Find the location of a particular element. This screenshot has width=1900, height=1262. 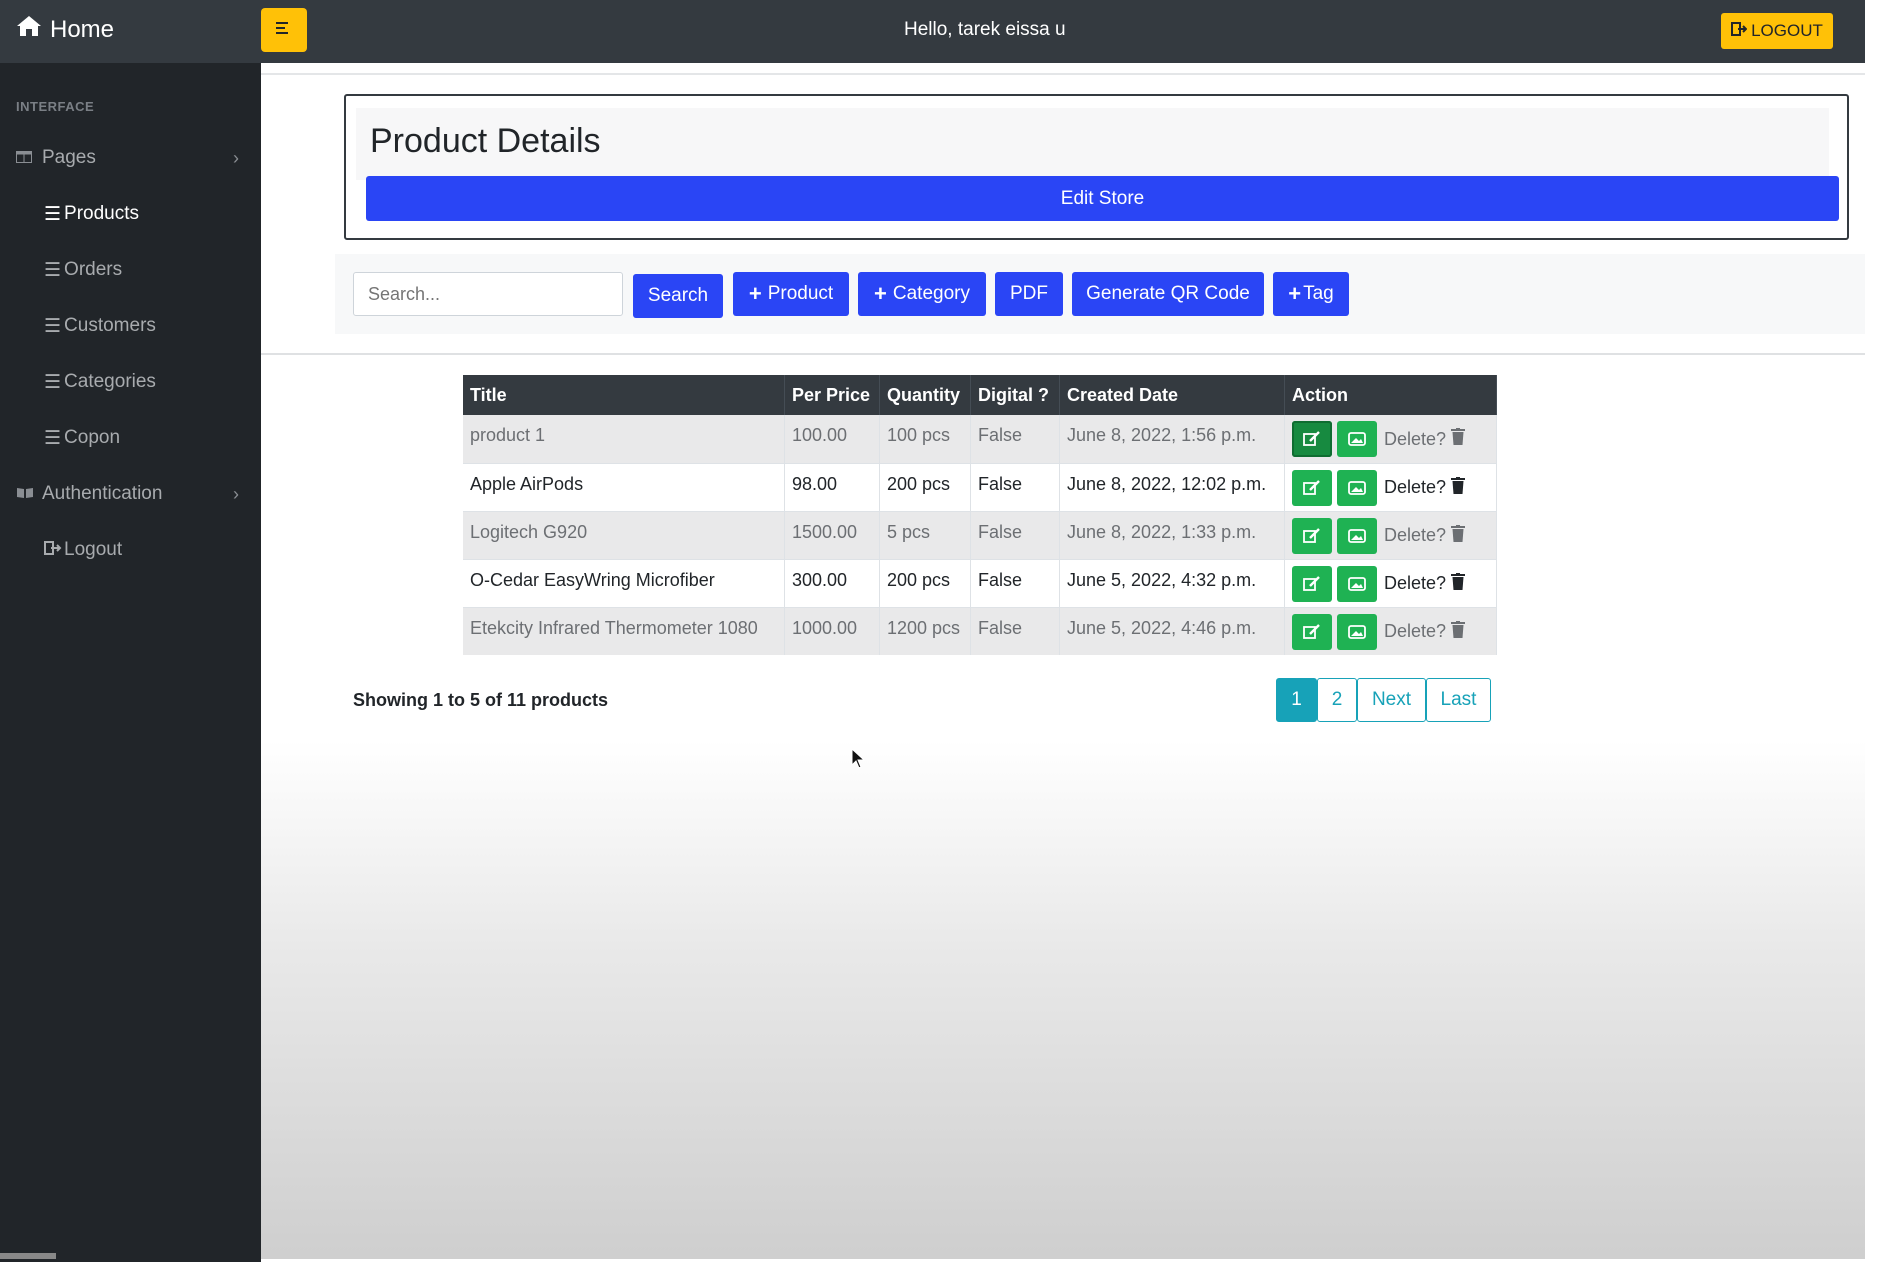

column-header-title: Title is located at coordinates (624, 395).